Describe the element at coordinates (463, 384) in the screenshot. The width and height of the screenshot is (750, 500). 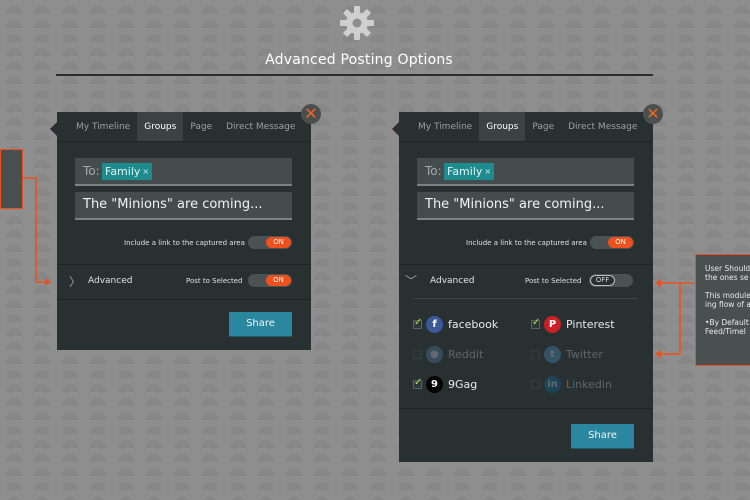
I see `network-label: 9Gag` at that location.